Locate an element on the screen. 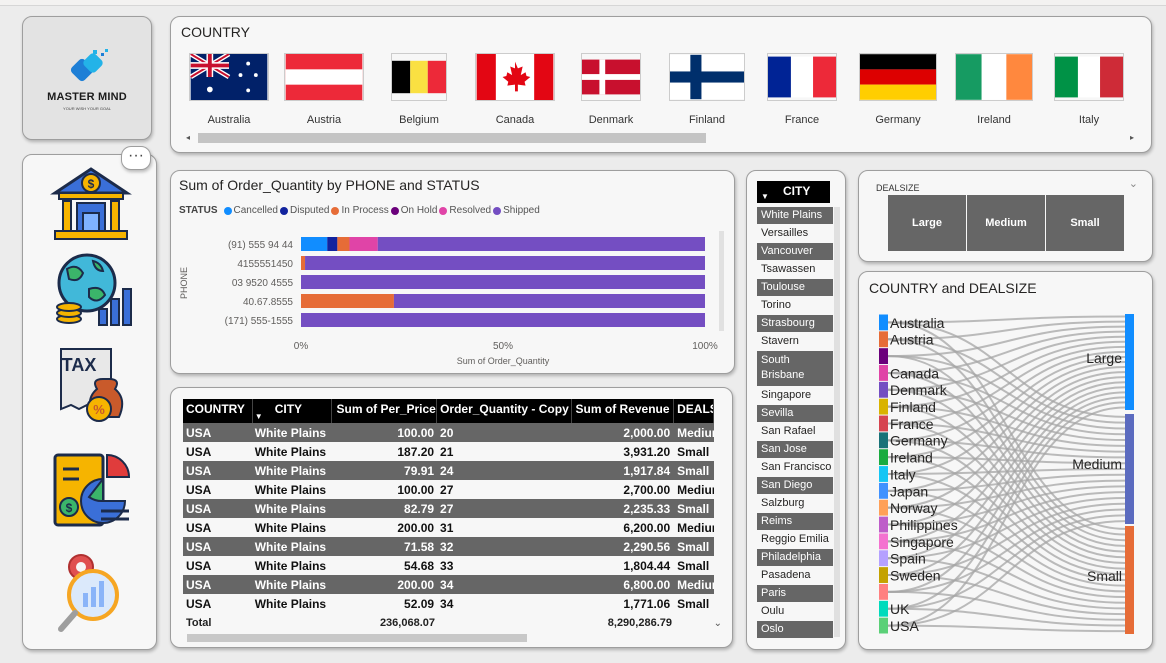 This screenshot has width=1166, height=663. header-city: CITY ▼ is located at coordinates (293, 411).